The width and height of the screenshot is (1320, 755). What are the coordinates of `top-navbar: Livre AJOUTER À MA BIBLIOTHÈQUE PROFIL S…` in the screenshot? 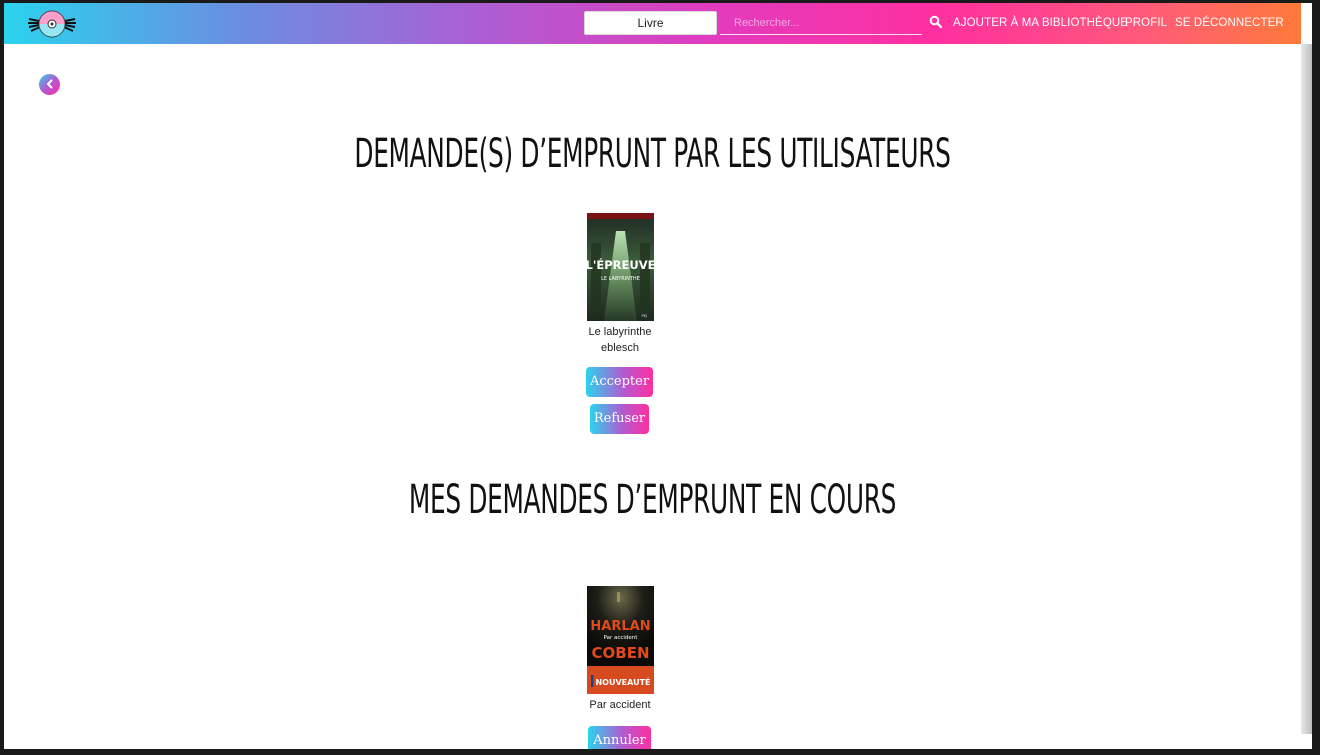 It's located at (652, 23).